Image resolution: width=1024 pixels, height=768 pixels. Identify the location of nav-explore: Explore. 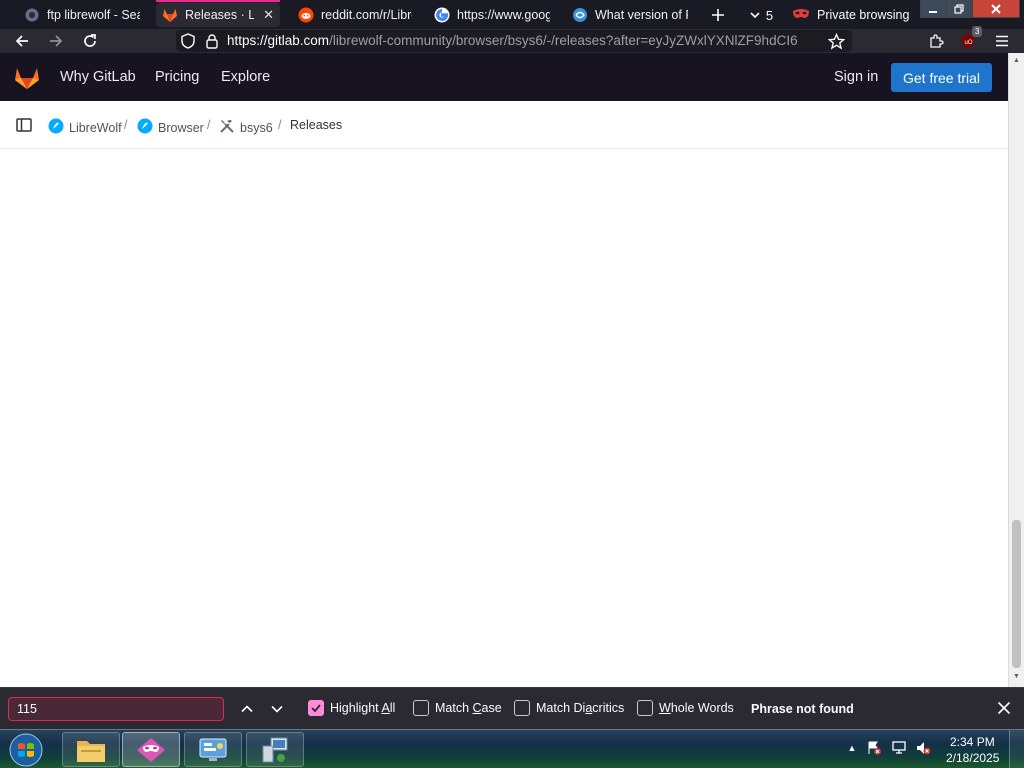
(245, 77).